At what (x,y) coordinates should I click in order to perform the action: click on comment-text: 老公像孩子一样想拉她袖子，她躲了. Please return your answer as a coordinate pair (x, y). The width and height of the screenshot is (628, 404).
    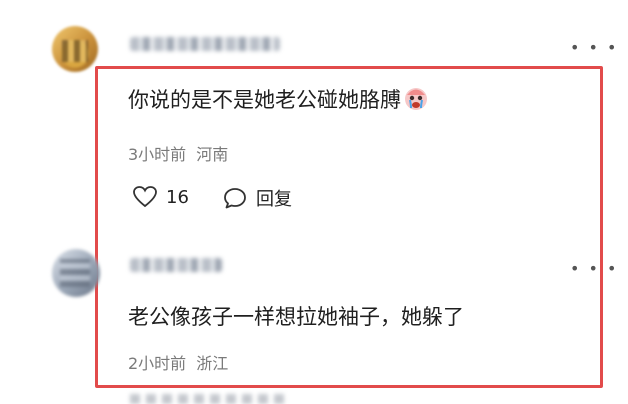
    Looking at the image, I should click on (296, 317).